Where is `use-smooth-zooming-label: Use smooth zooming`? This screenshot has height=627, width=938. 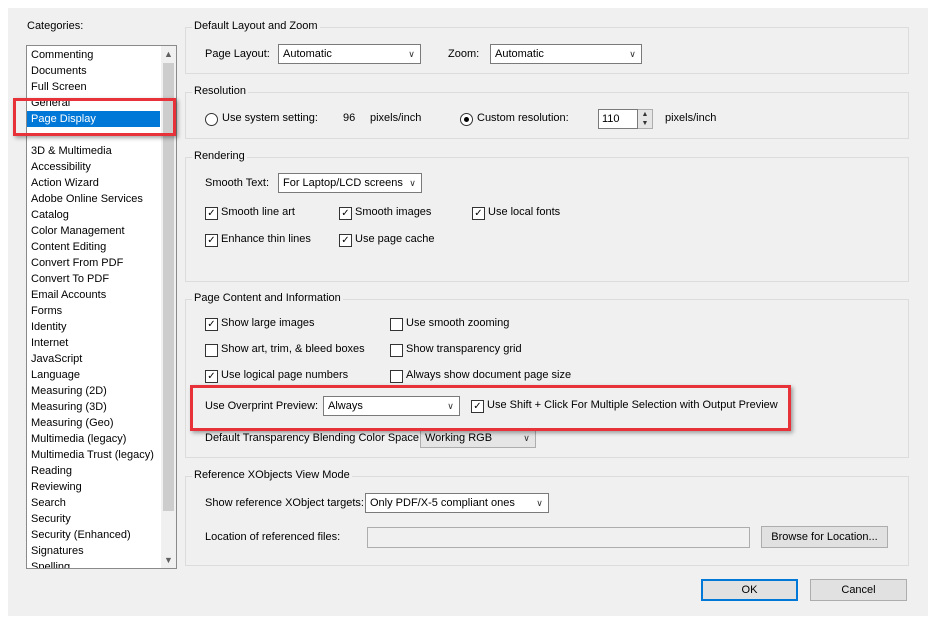
use-smooth-zooming-label: Use smooth zooming is located at coordinates (458, 323).